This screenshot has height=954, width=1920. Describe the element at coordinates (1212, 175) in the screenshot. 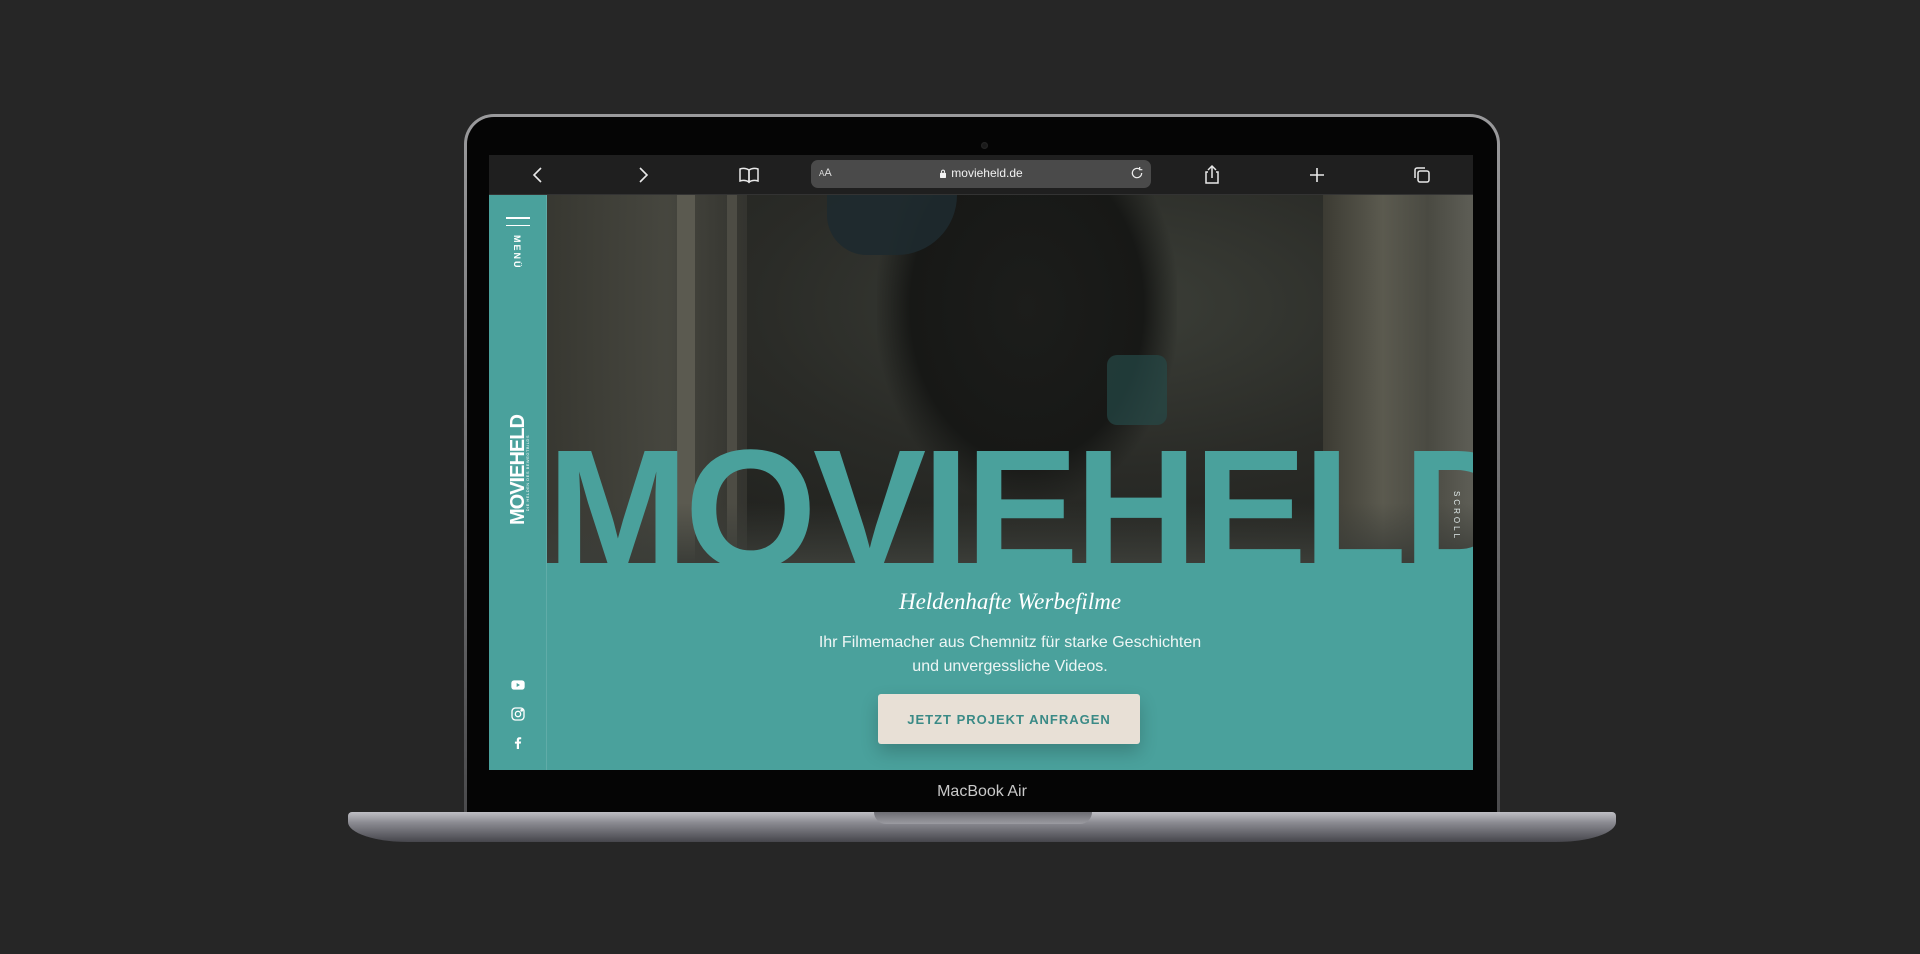

I see `share-icon` at that location.